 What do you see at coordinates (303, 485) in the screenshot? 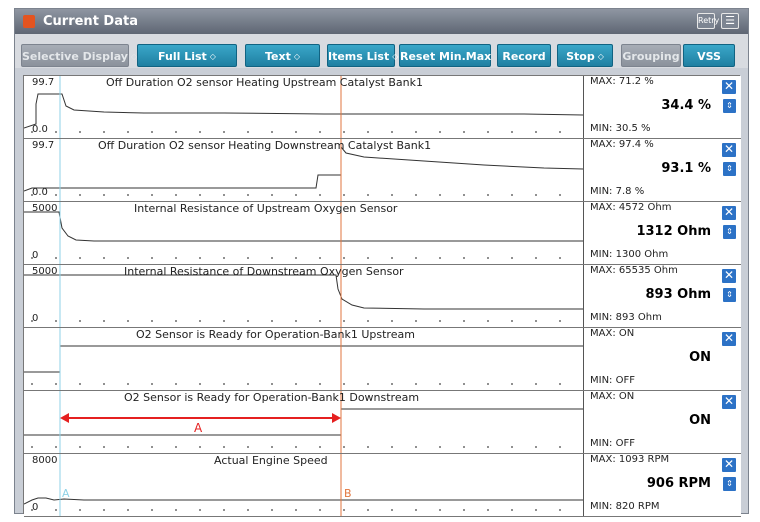
I see `sensor-graph: Actual Engine Speed 8000 0 A B` at bounding box center [303, 485].